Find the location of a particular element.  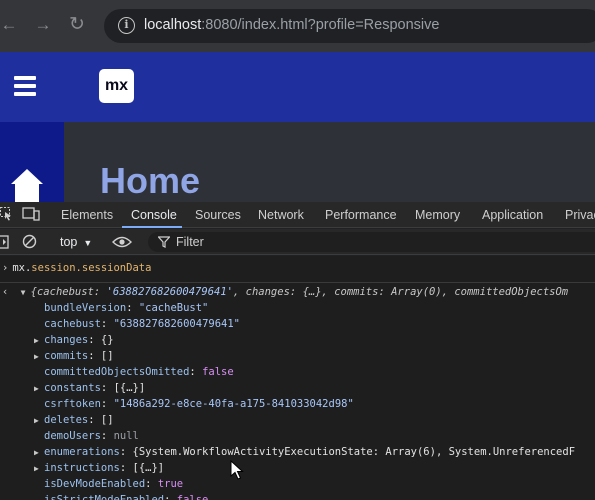

property-row: cachebust: "638827682600479641" is located at coordinates (137, 324).